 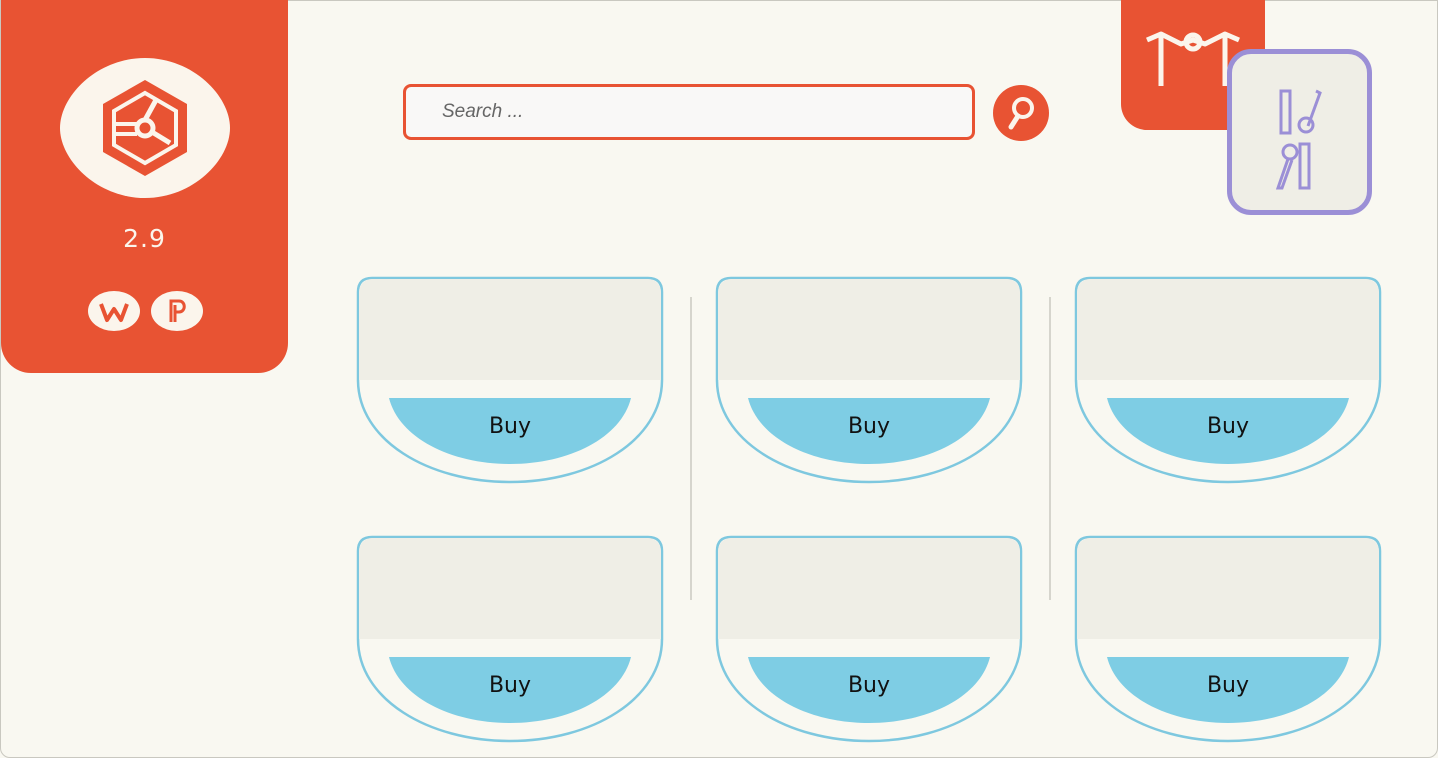 I want to click on w-social-icon, so click(x=114, y=311).